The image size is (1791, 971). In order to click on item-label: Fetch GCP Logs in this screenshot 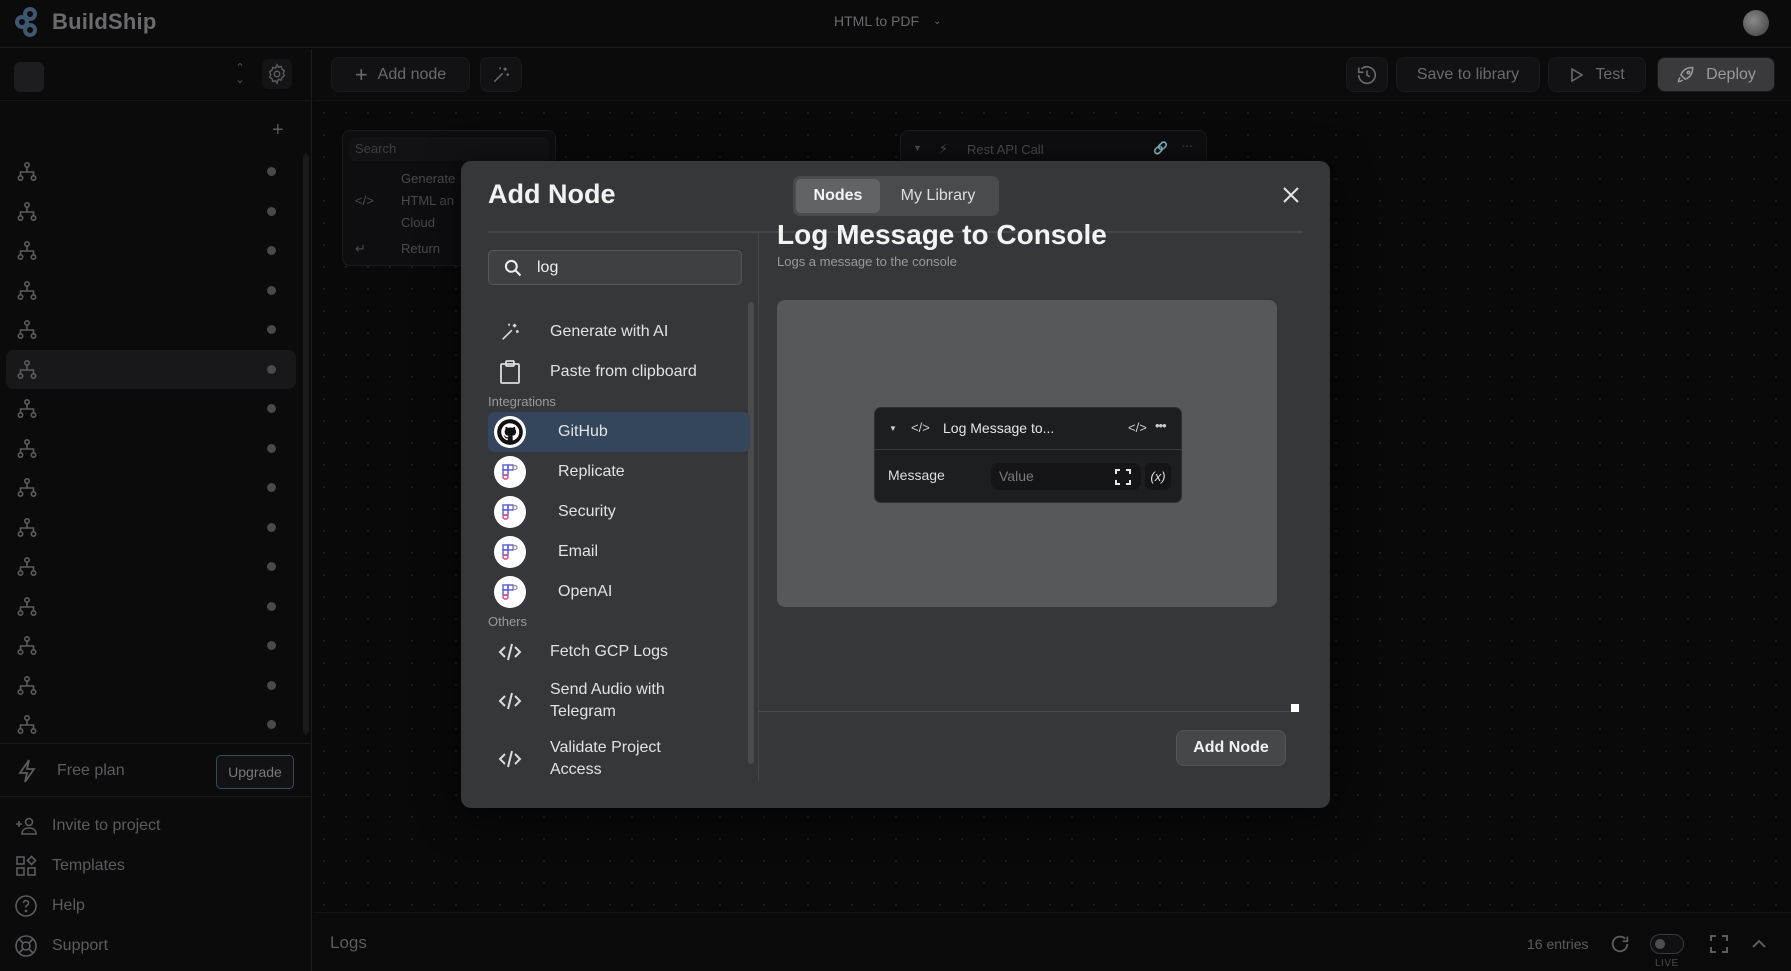, I will do `click(609, 651)`.